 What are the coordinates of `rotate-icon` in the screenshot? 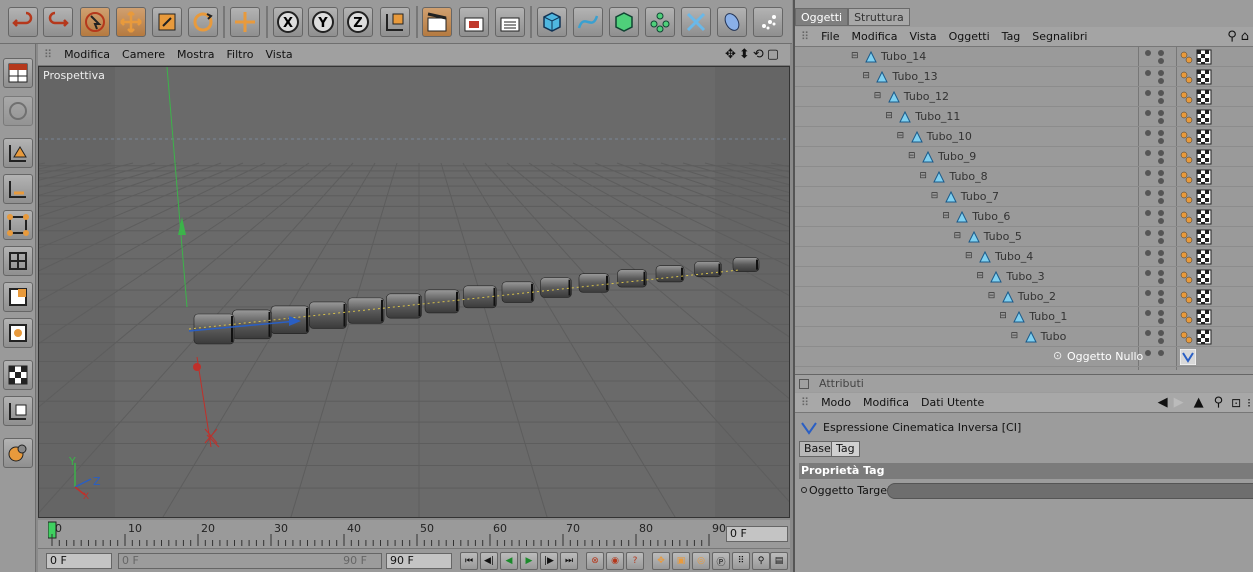 It's located at (203, 22).